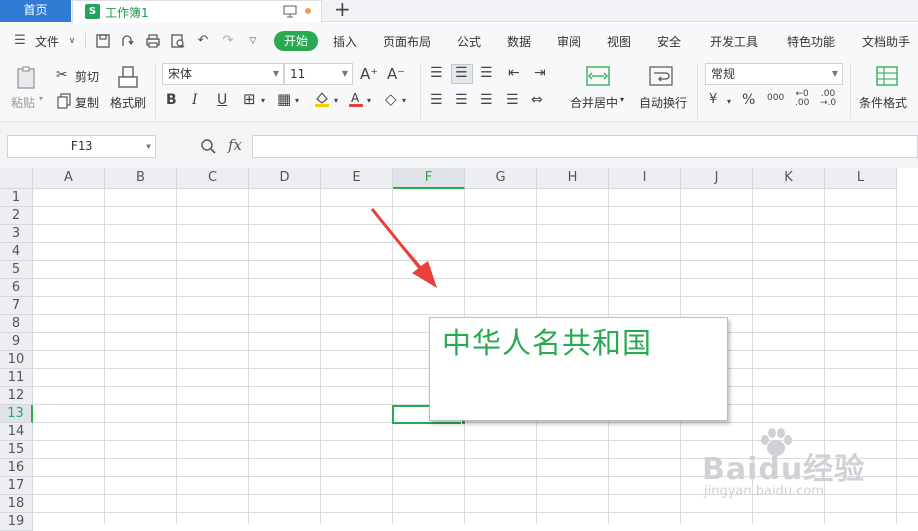 This screenshot has height=531, width=918. I want to click on customize-toolbar-icon: ▽, so click(253, 41).